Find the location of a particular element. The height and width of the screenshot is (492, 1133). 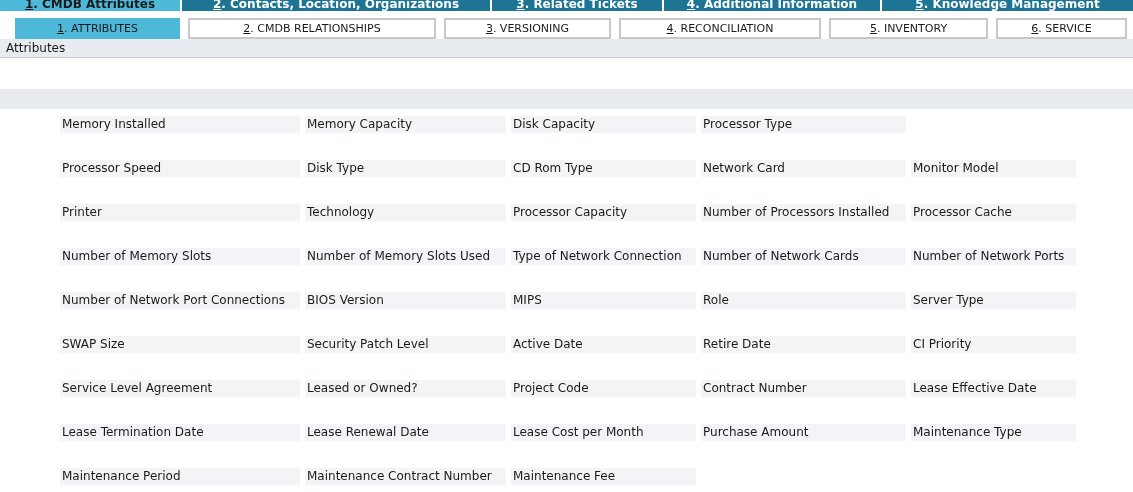

field-label: CI Priority is located at coordinates (993, 344).